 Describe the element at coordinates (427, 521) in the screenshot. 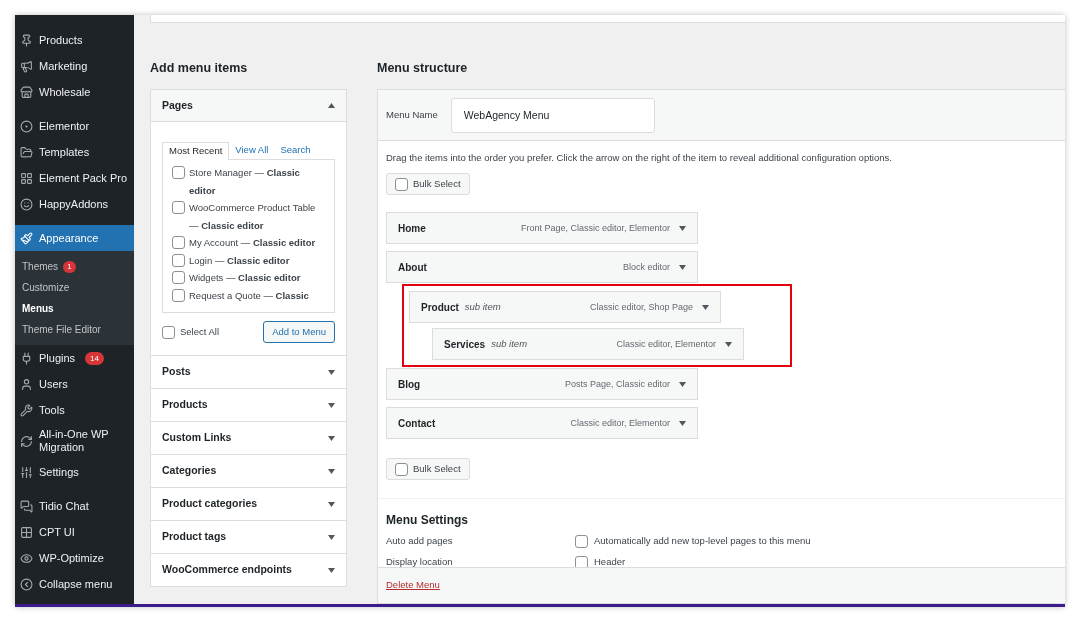

I see `settings-heading: Menu Settings` at that location.